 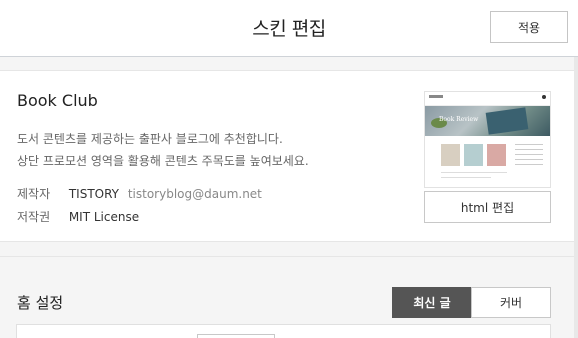 I want to click on thumbnail-hero-image: Book Review, so click(x=487, y=121).